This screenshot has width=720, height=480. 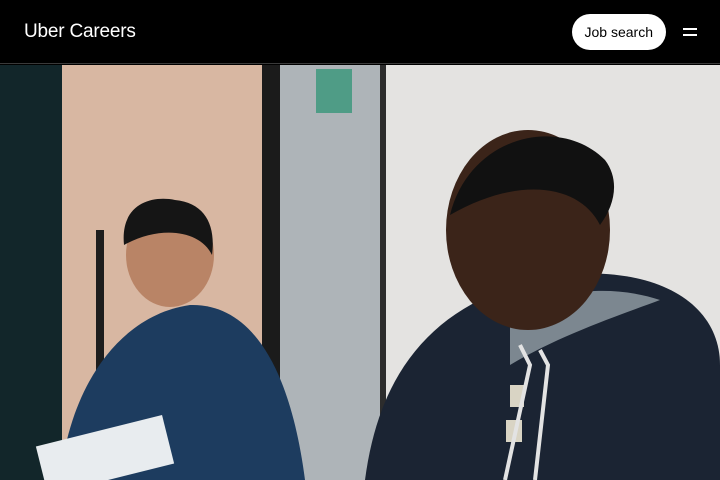 I want to click on uber-careers-logo: Uber Careers, so click(x=80, y=32).